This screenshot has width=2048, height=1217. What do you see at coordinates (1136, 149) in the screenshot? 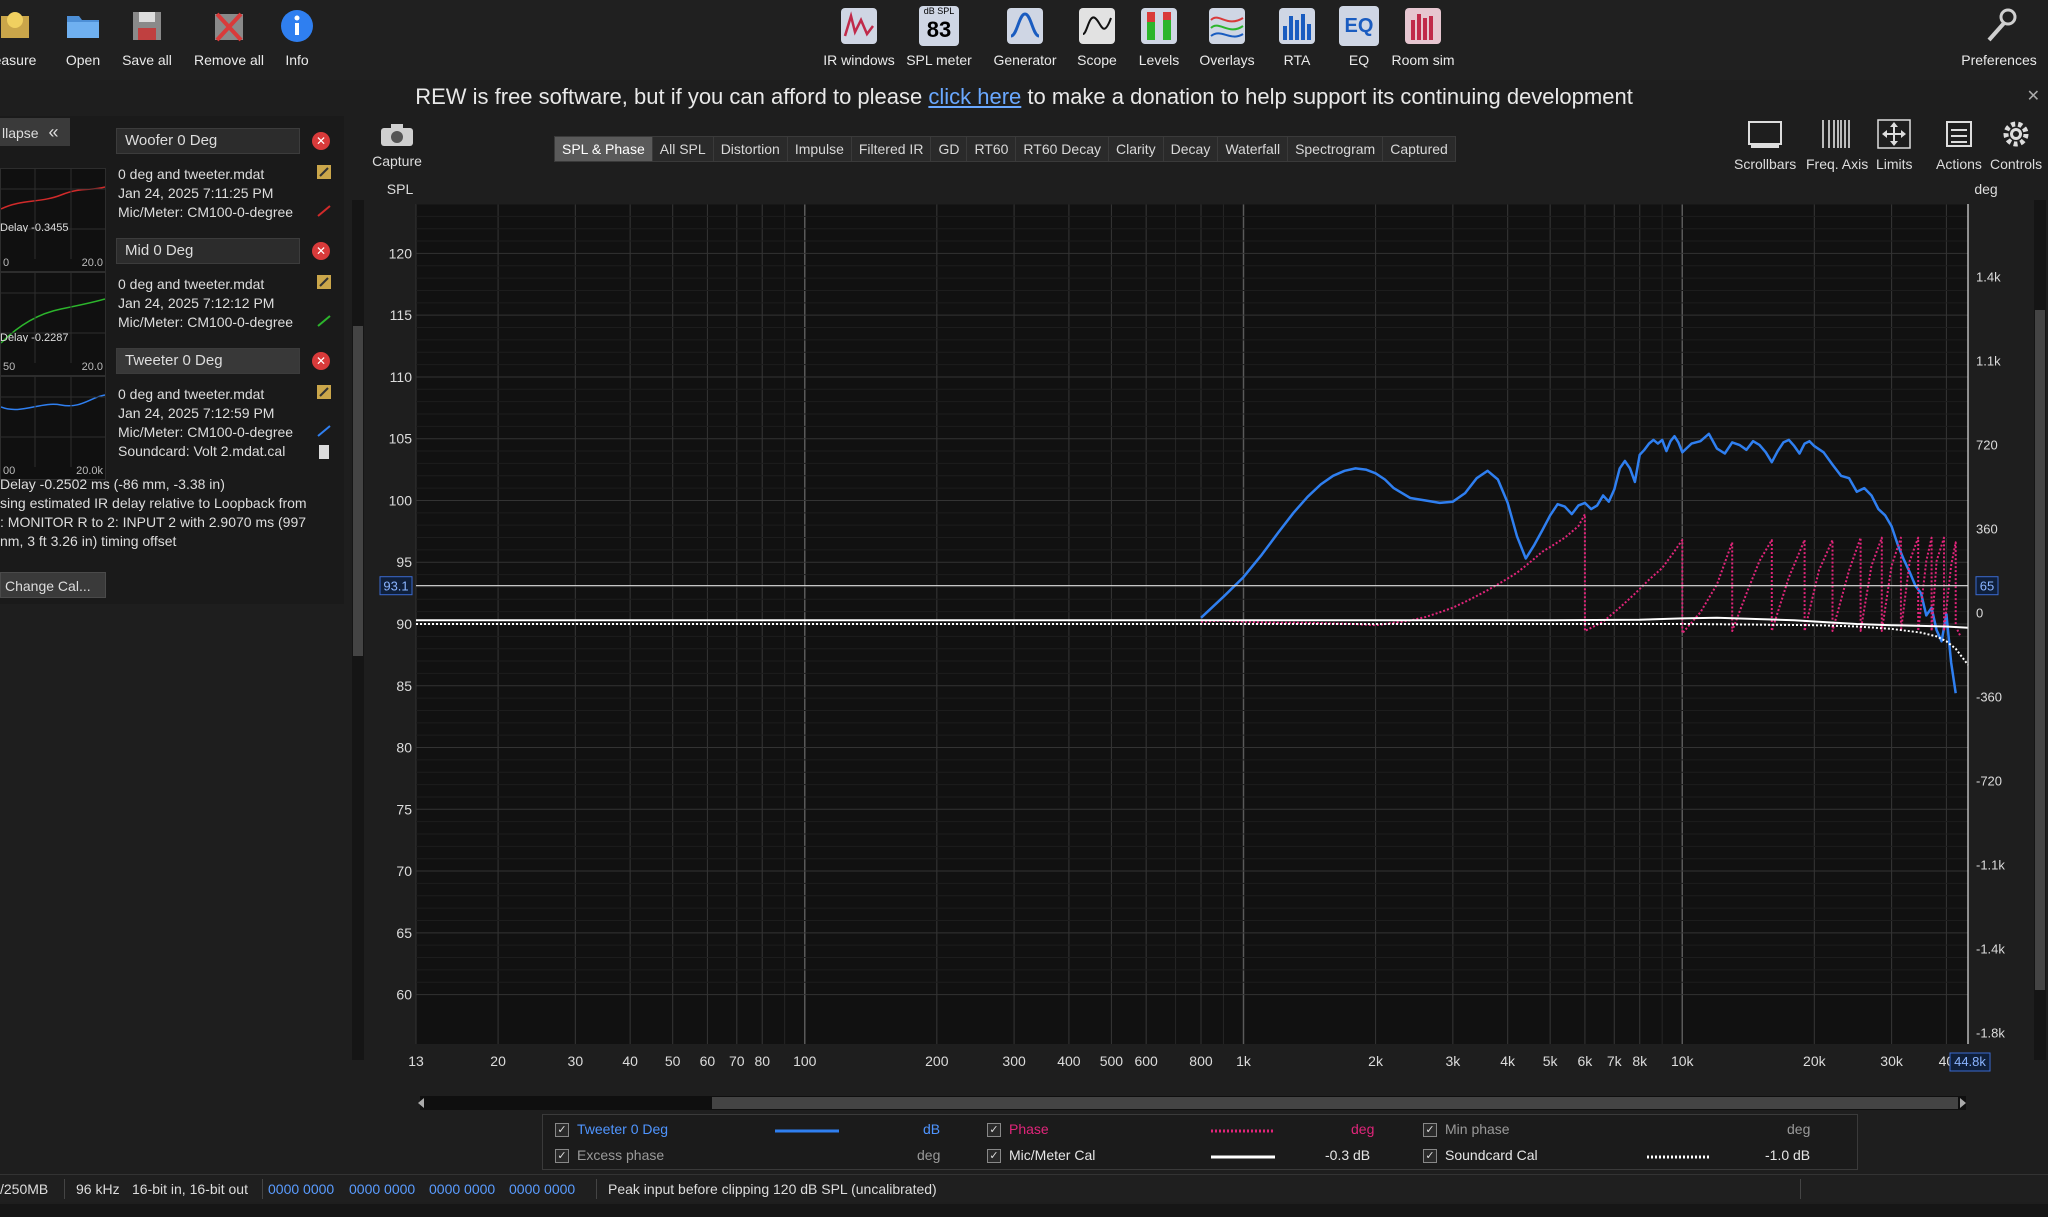
I see `tab-clarity: Clarity` at bounding box center [1136, 149].